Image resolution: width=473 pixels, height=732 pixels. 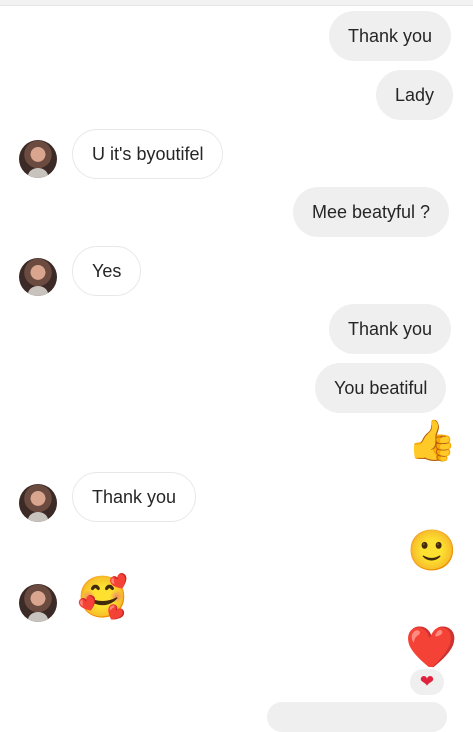 I want to click on incoming-message: Yes, so click(x=107, y=271).